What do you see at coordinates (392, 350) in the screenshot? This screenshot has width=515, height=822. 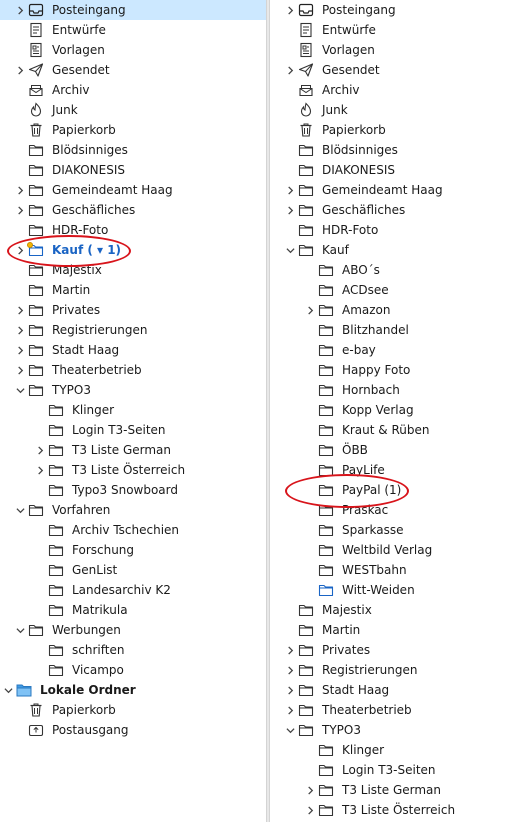 I see `folder-row: e-bay` at bounding box center [392, 350].